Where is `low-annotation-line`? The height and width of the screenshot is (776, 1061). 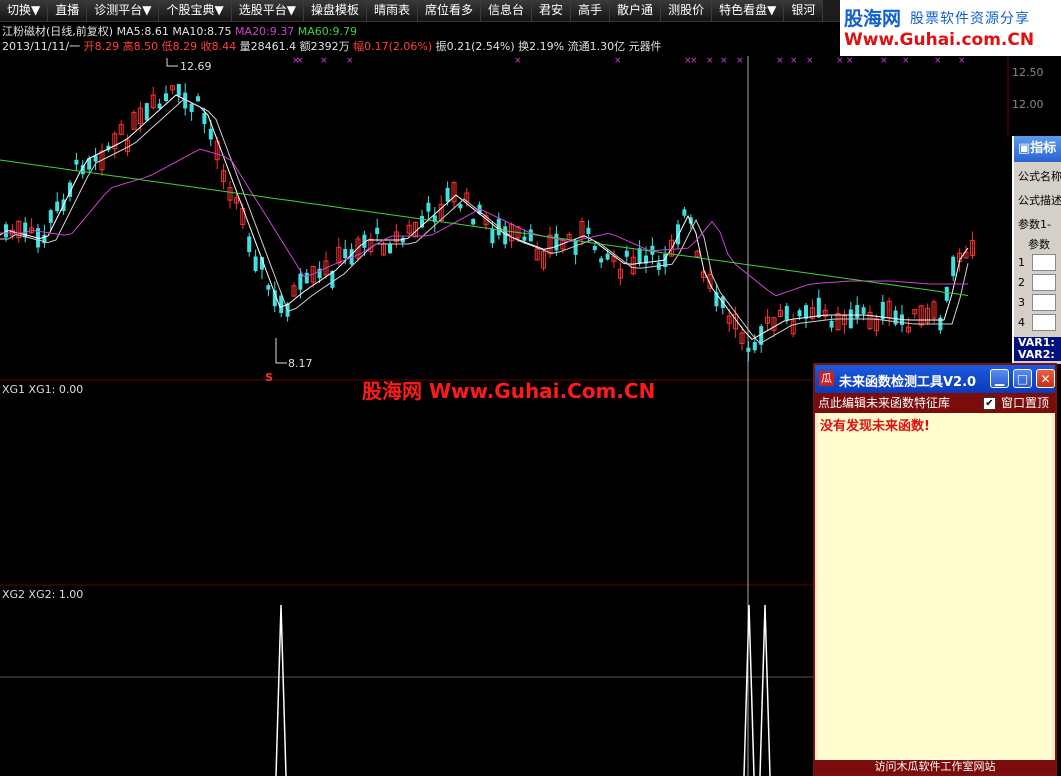 low-annotation-line is located at coordinates (281, 351).